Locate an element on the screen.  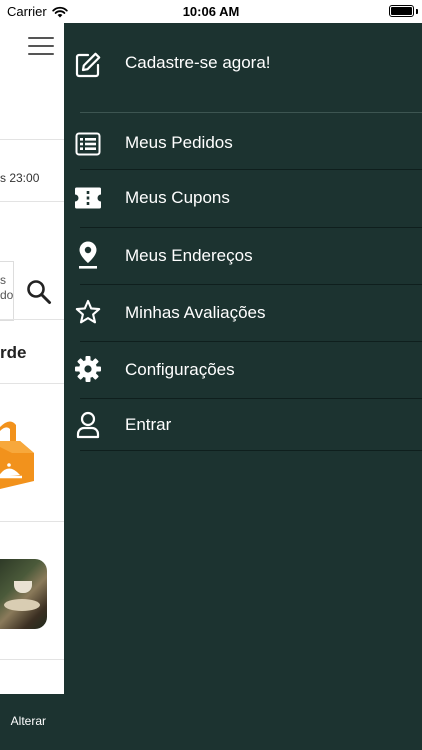
user-icon is located at coordinates (88, 425).